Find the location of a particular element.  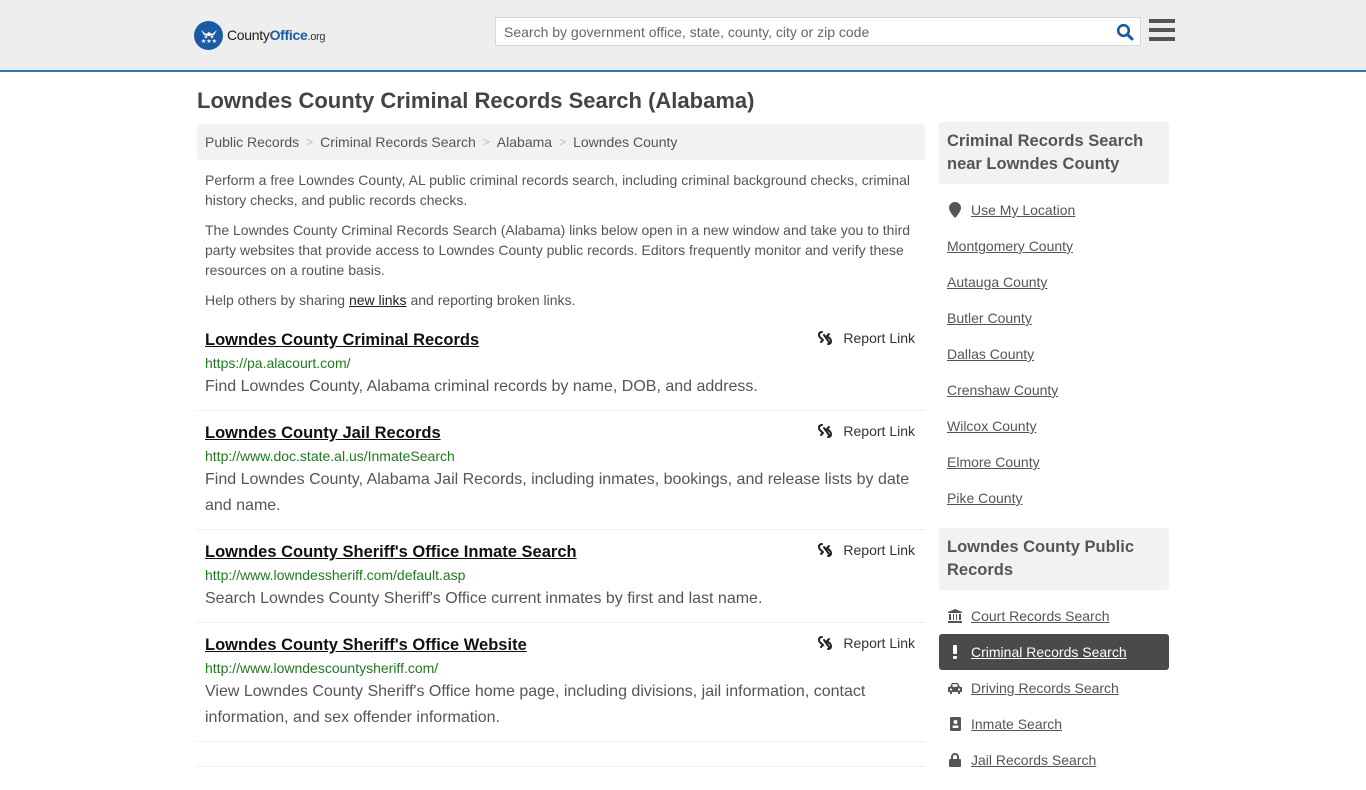

search-input is located at coordinates (803, 31).